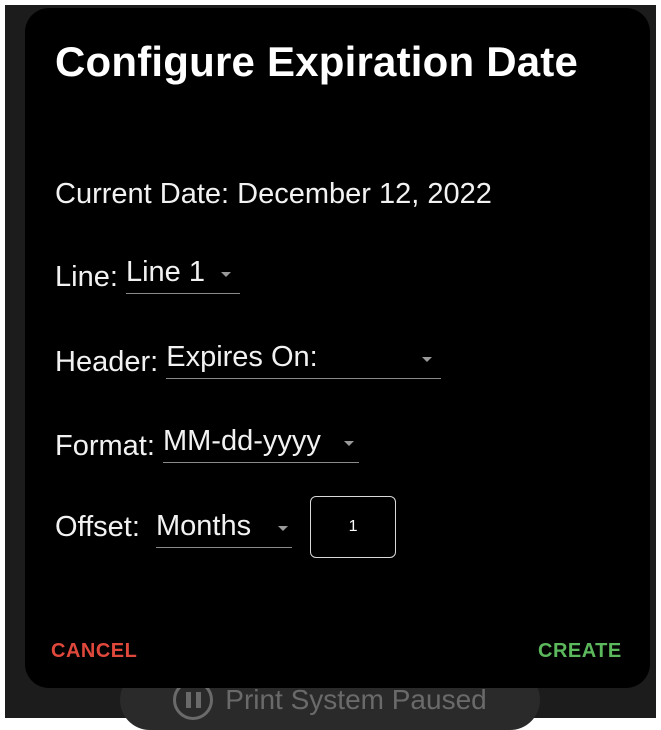  What do you see at coordinates (317, 61) in the screenshot?
I see `dialog-title: Configure Expiration Date` at bounding box center [317, 61].